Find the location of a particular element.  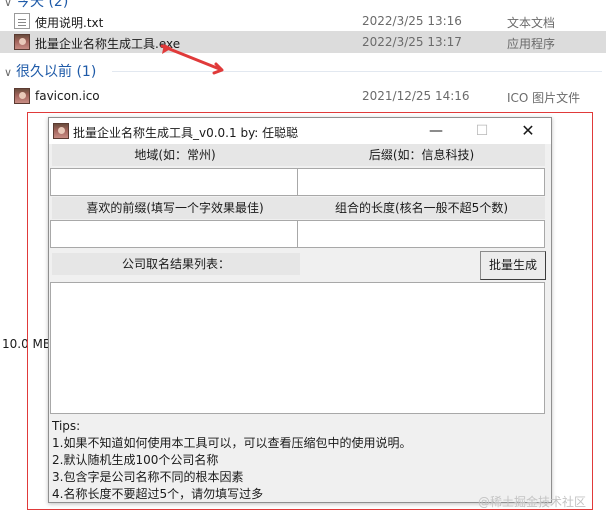

suffix-input is located at coordinates (421, 182).